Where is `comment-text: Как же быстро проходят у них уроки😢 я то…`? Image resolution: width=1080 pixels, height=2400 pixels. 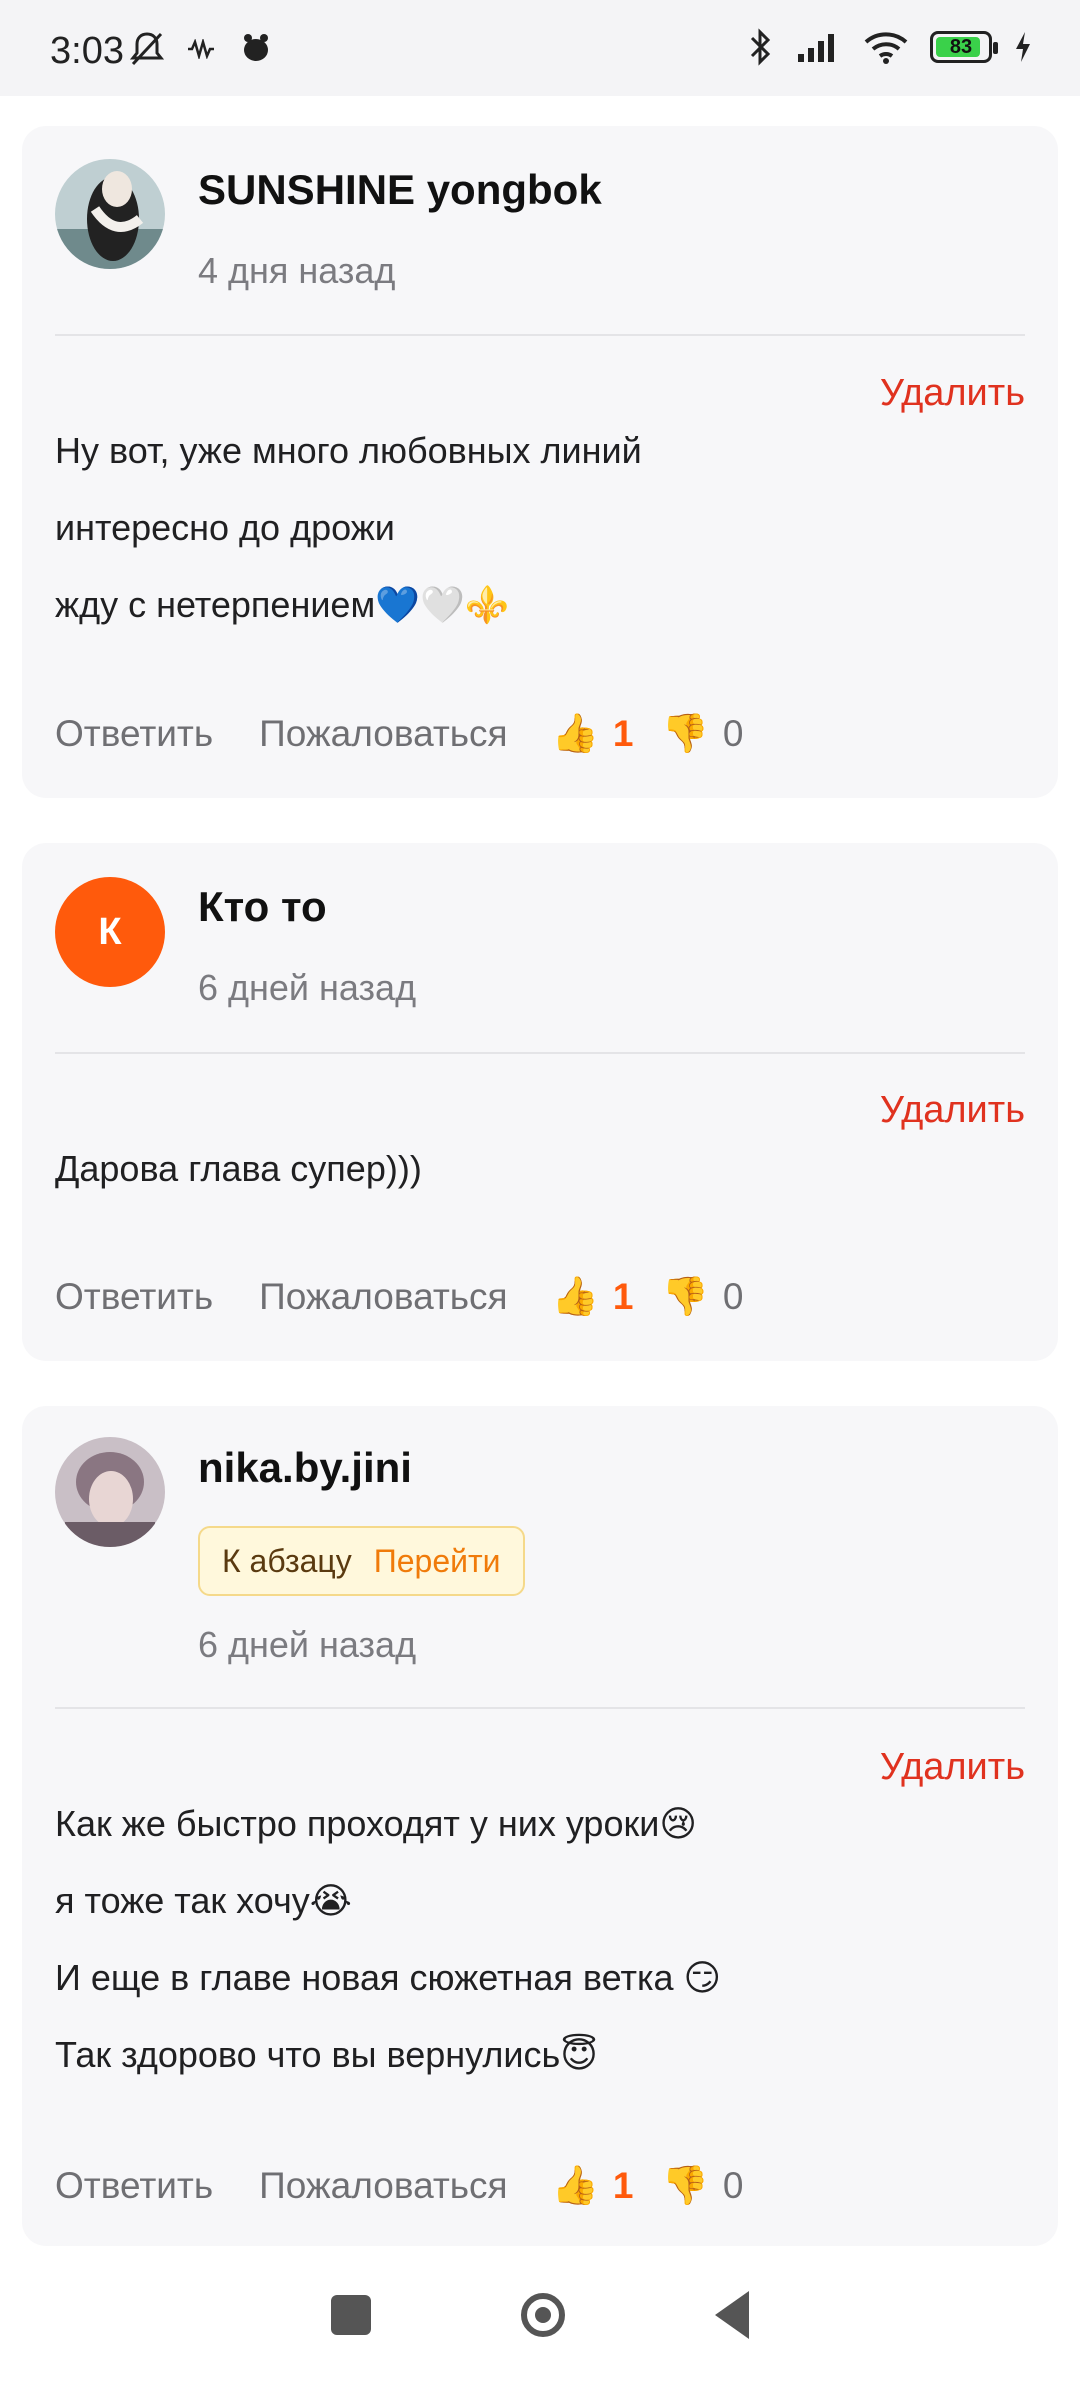
comment-text: Как же быстро проходят у них уроки😢 я то… is located at coordinates (540, 1939).